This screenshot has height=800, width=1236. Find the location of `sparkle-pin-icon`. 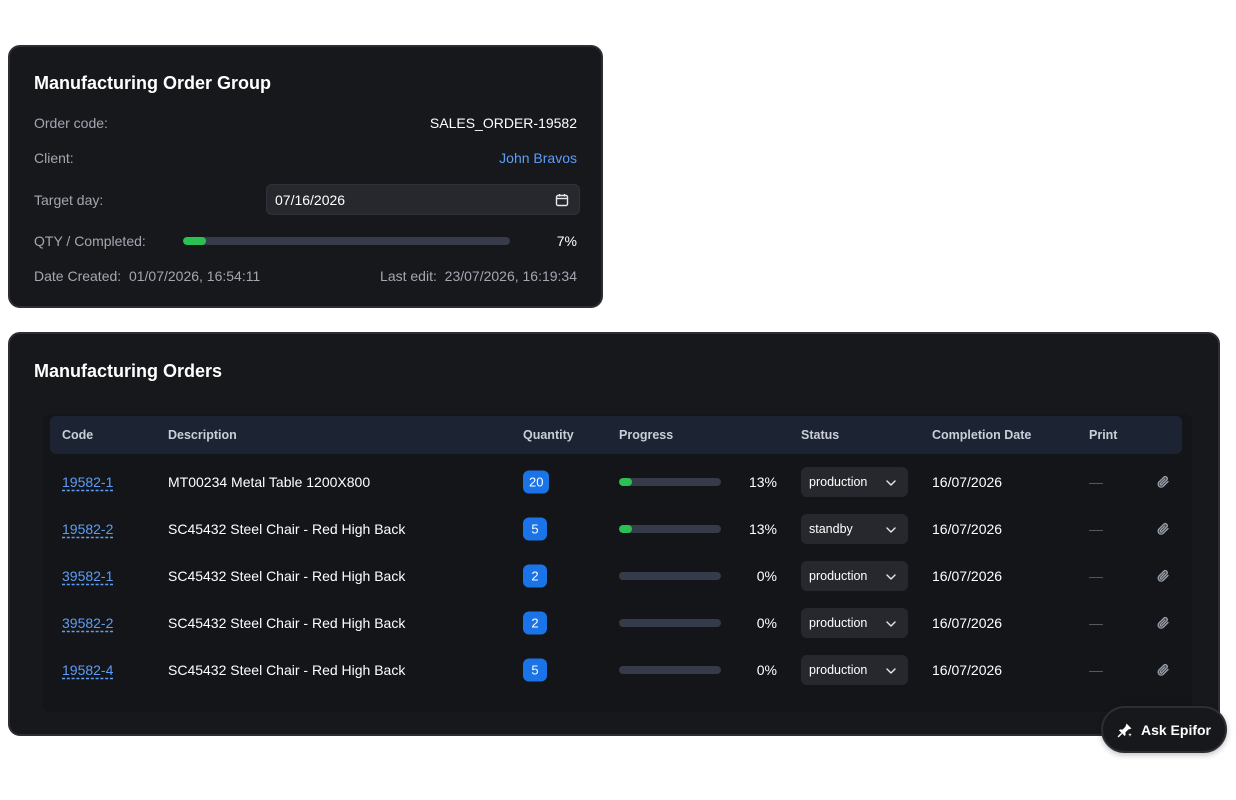

sparkle-pin-icon is located at coordinates (1125, 730).